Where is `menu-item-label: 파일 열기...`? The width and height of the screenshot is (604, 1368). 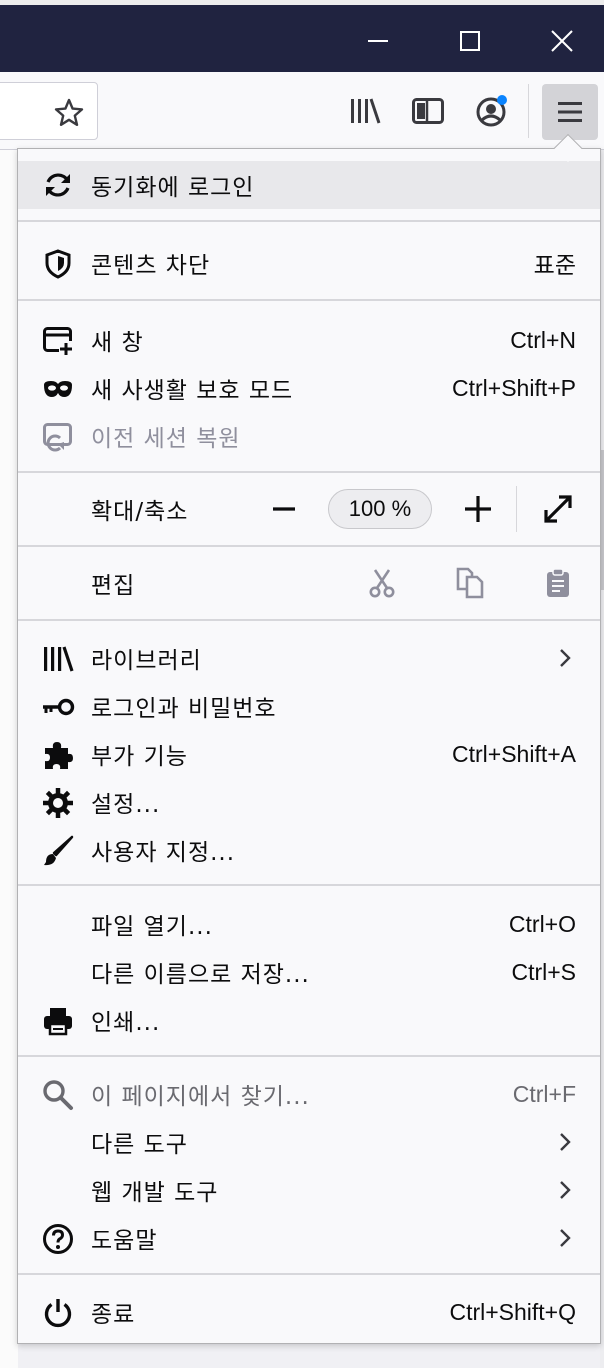
menu-item-label: 파일 열기... is located at coordinates (152, 927).